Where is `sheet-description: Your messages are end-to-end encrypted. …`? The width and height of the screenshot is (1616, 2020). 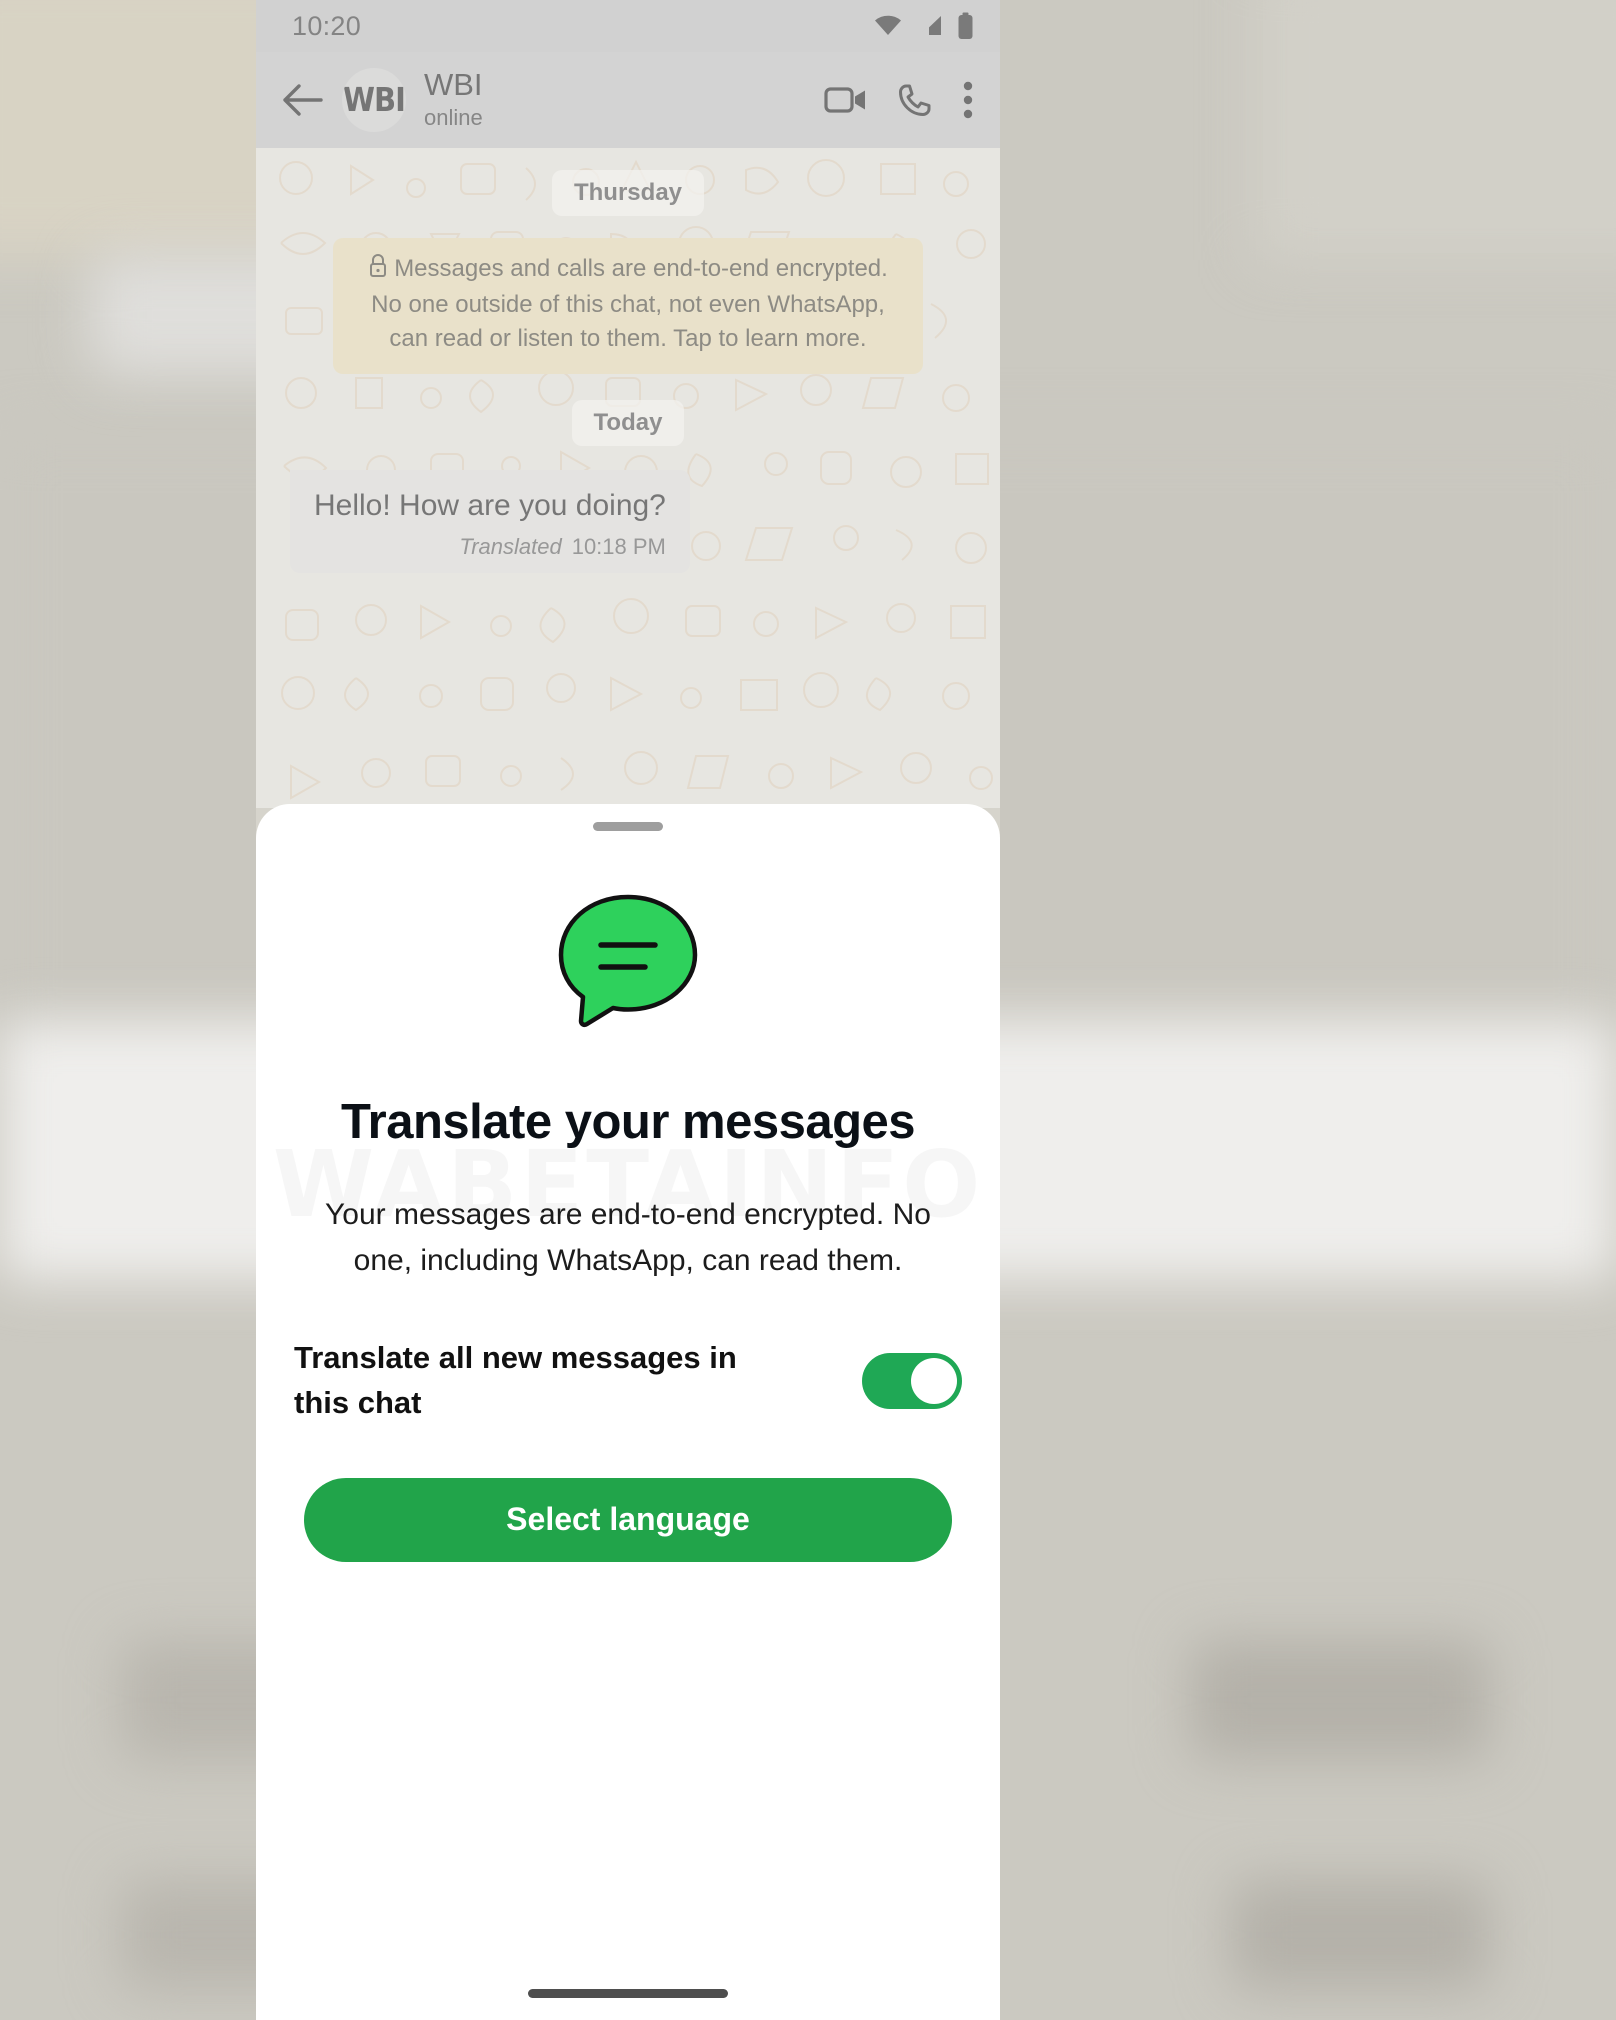
sheet-description: Your messages are end-to-end encrypted. … is located at coordinates (628, 1237).